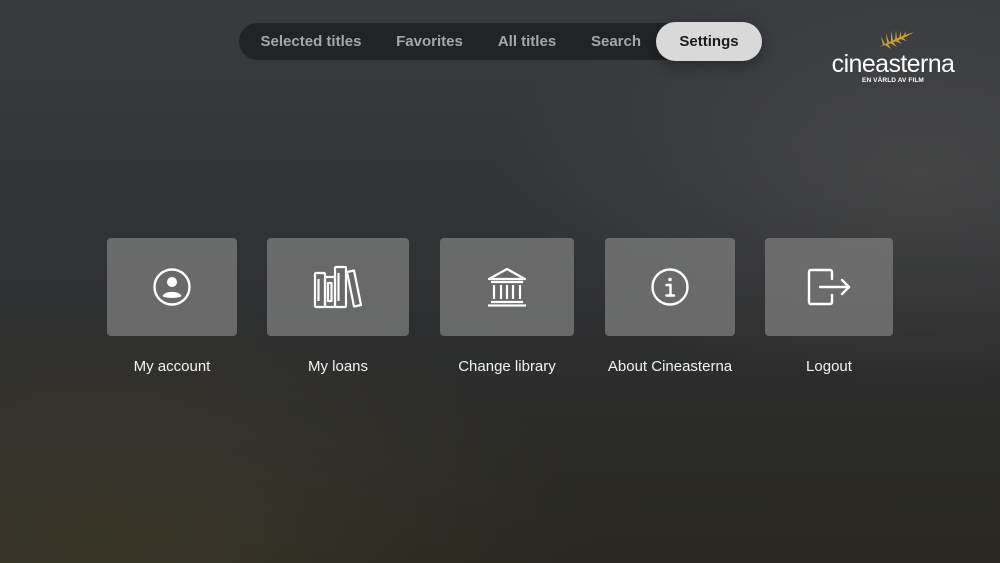 The image size is (1000, 563). What do you see at coordinates (507, 366) in the screenshot?
I see `change-library-label: Change library` at bounding box center [507, 366].